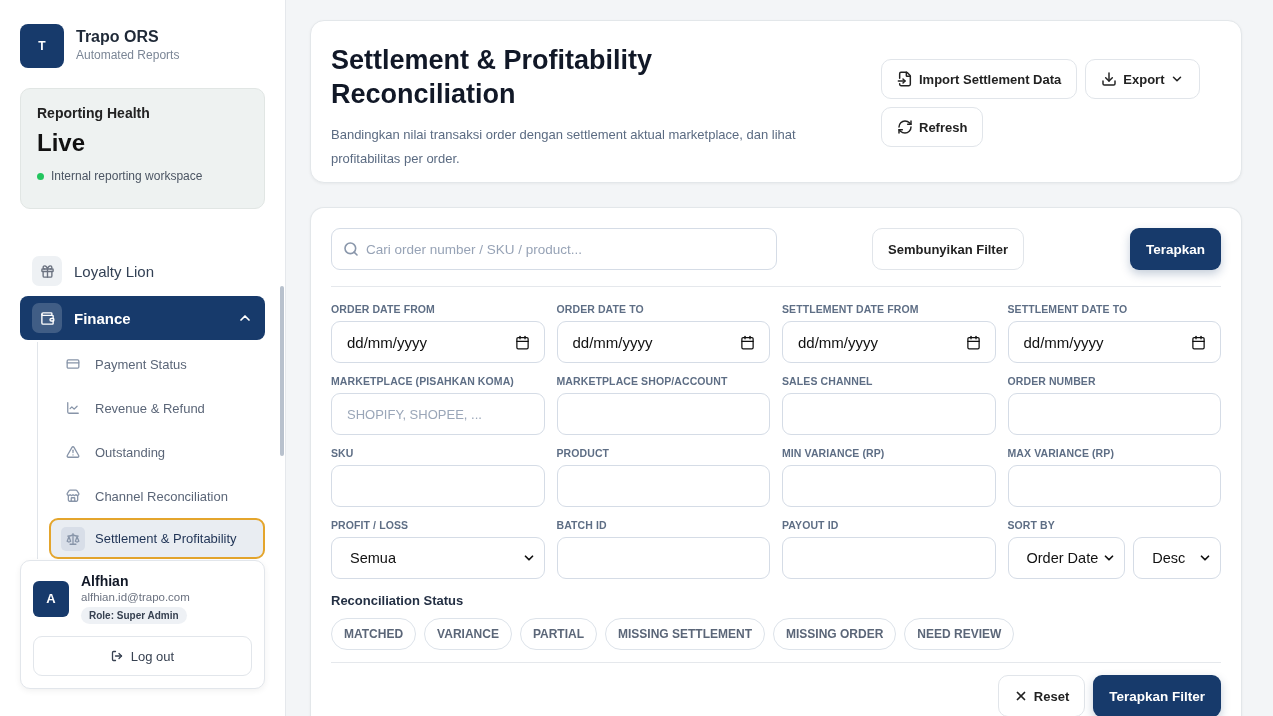  What do you see at coordinates (116, 656) in the screenshot?
I see `logout-icon` at bounding box center [116, 656].